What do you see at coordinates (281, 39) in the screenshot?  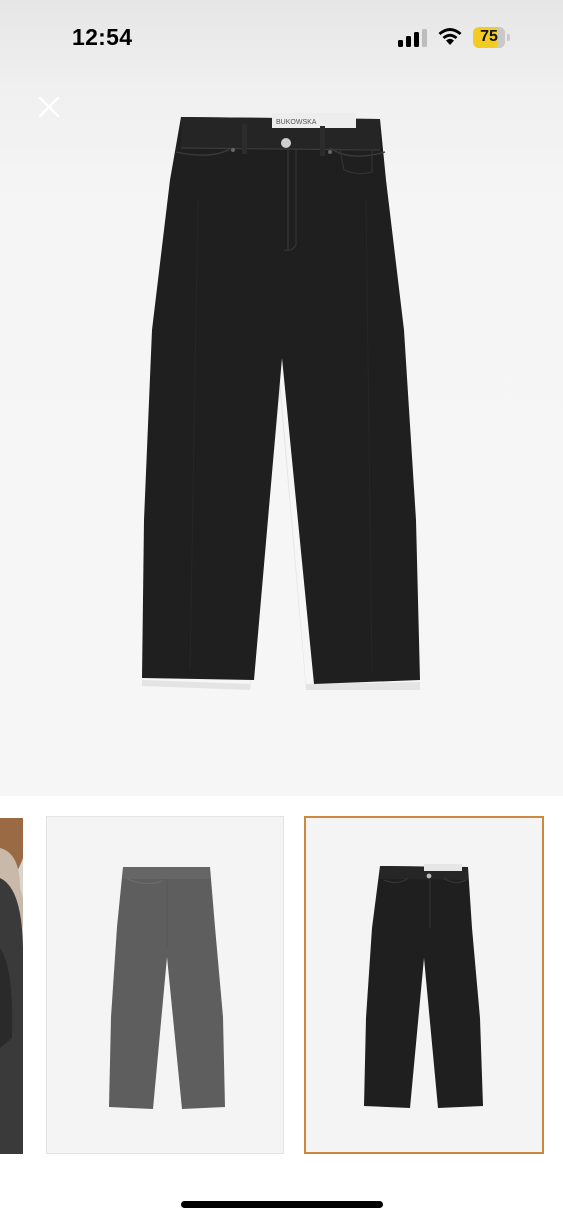 I see `status-bar: 12:54 75` at bounding box center [281, 39].